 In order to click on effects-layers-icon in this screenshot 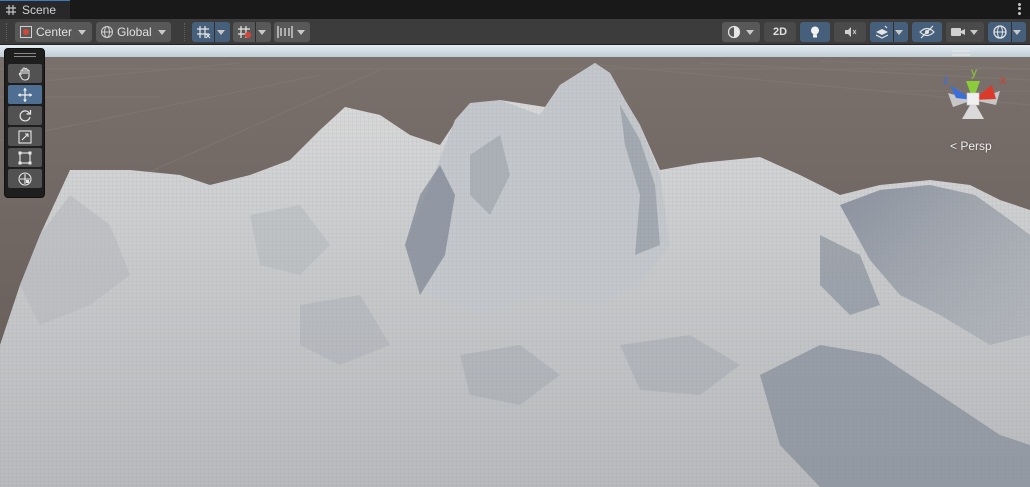, I will do `click(882, 32)`.